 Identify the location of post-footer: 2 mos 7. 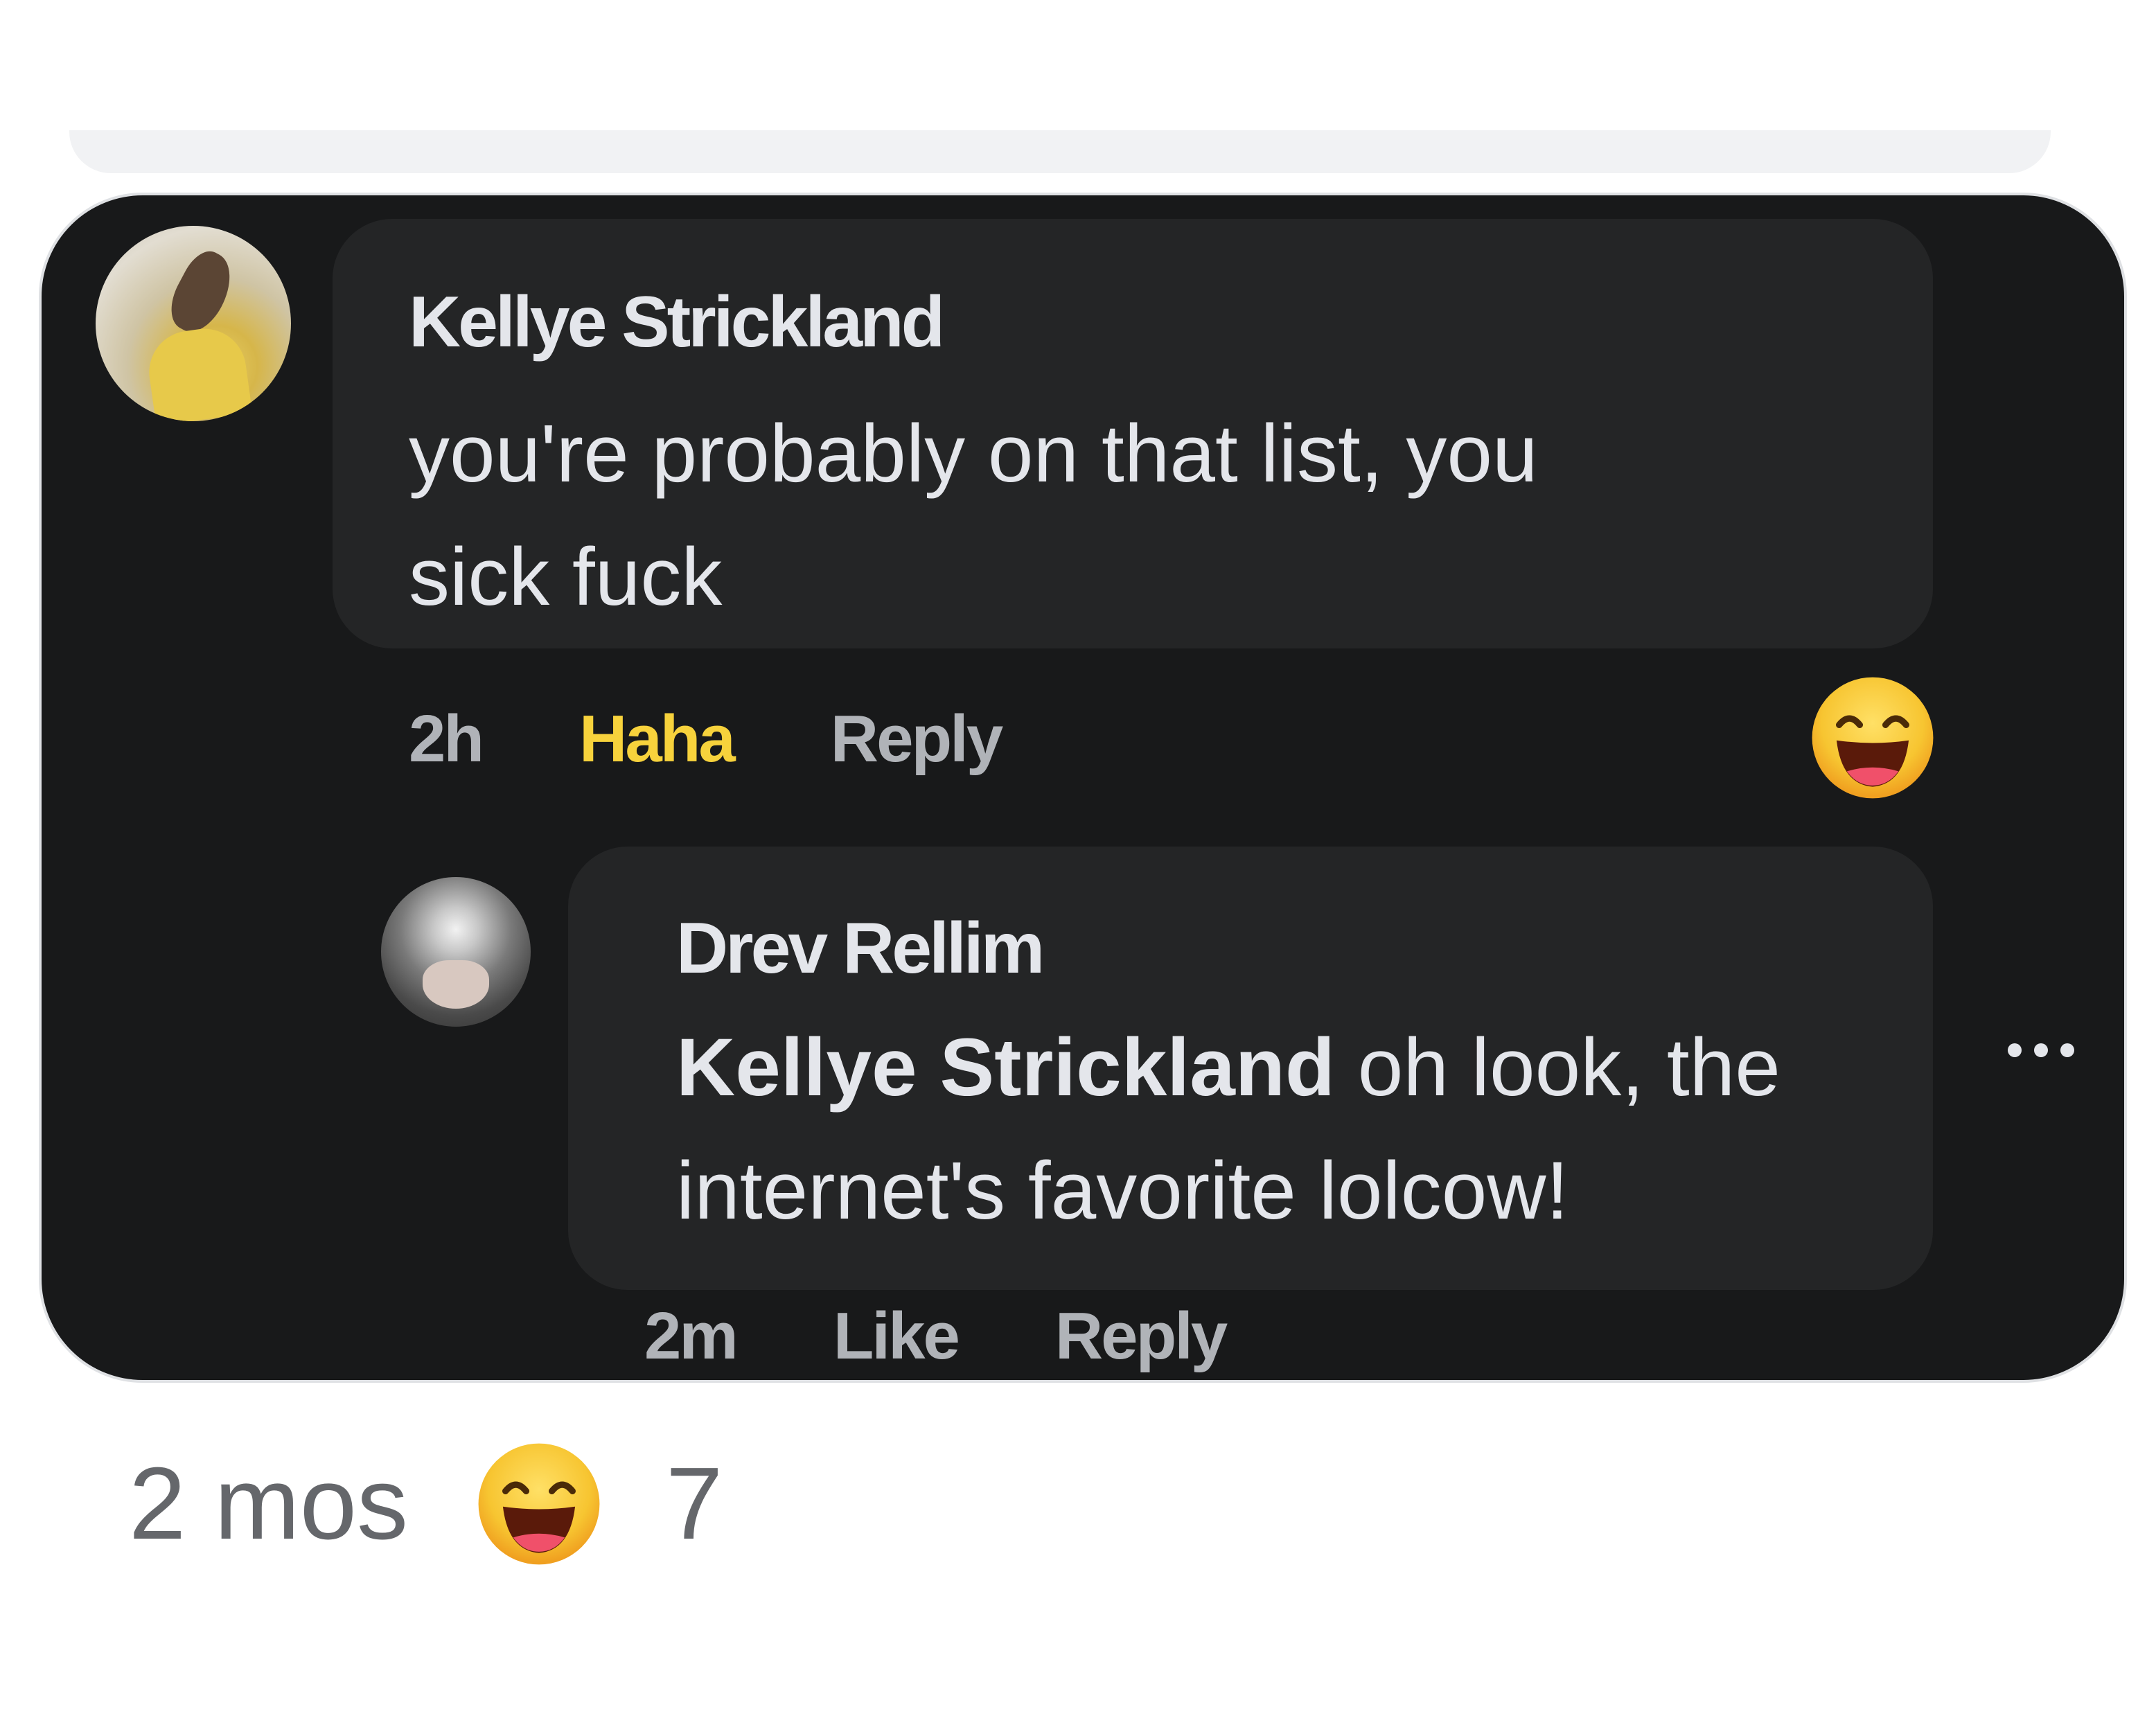
(426, 1504).